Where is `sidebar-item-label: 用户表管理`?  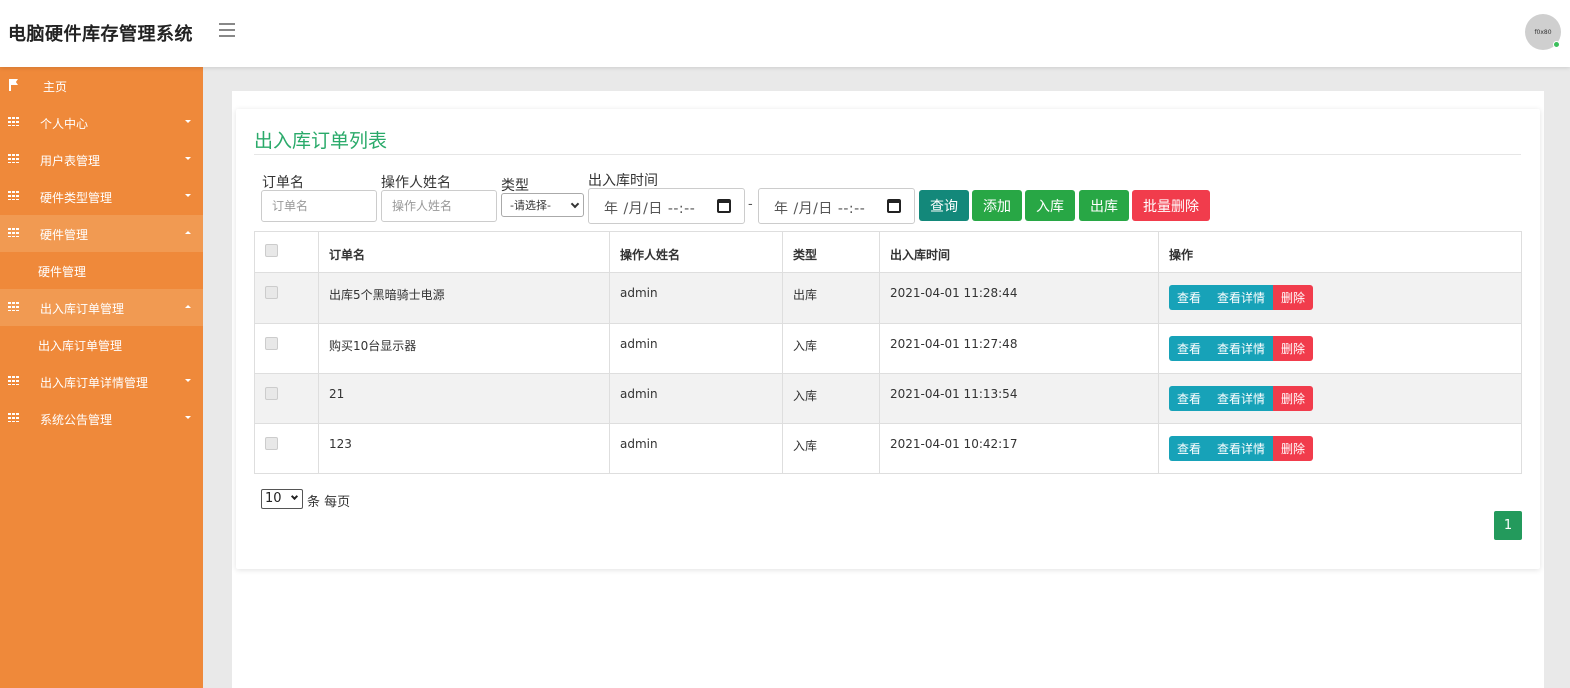 sidebar-item-label: 用户表管理 is located at coordinates (70, 161).